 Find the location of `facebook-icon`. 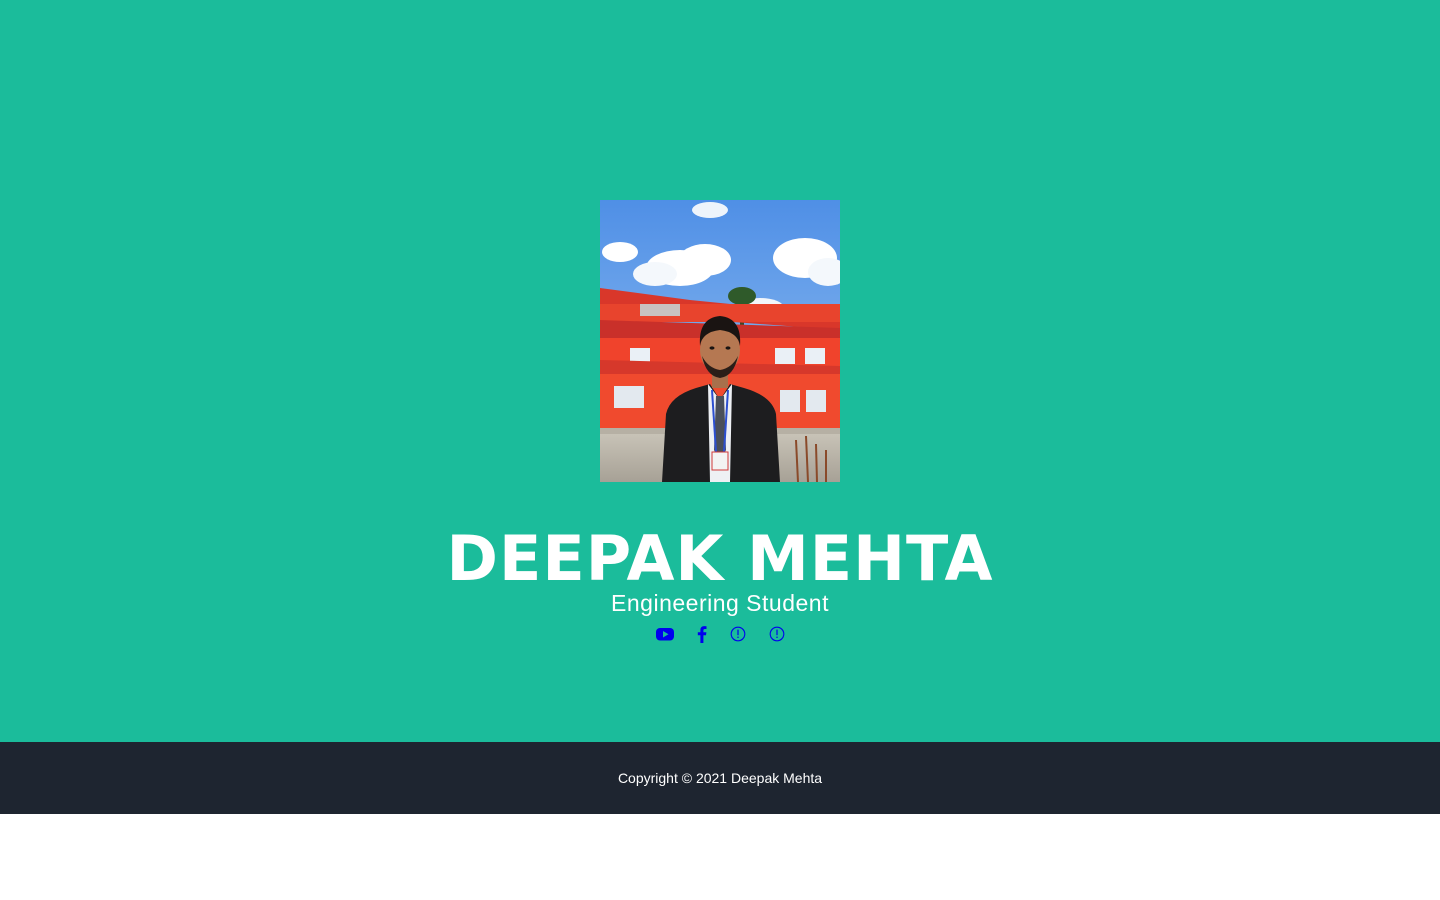

facebook-icon is located at coordinates (702, 634).